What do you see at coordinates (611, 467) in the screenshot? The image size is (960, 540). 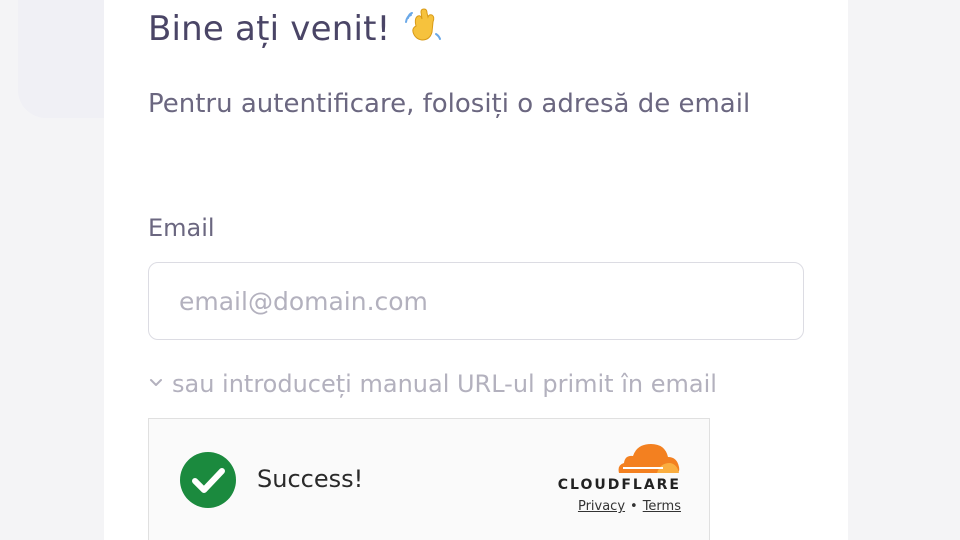 I see `cloudflare-logo: CLOUDFLARE` at bounding box center [611, 467].